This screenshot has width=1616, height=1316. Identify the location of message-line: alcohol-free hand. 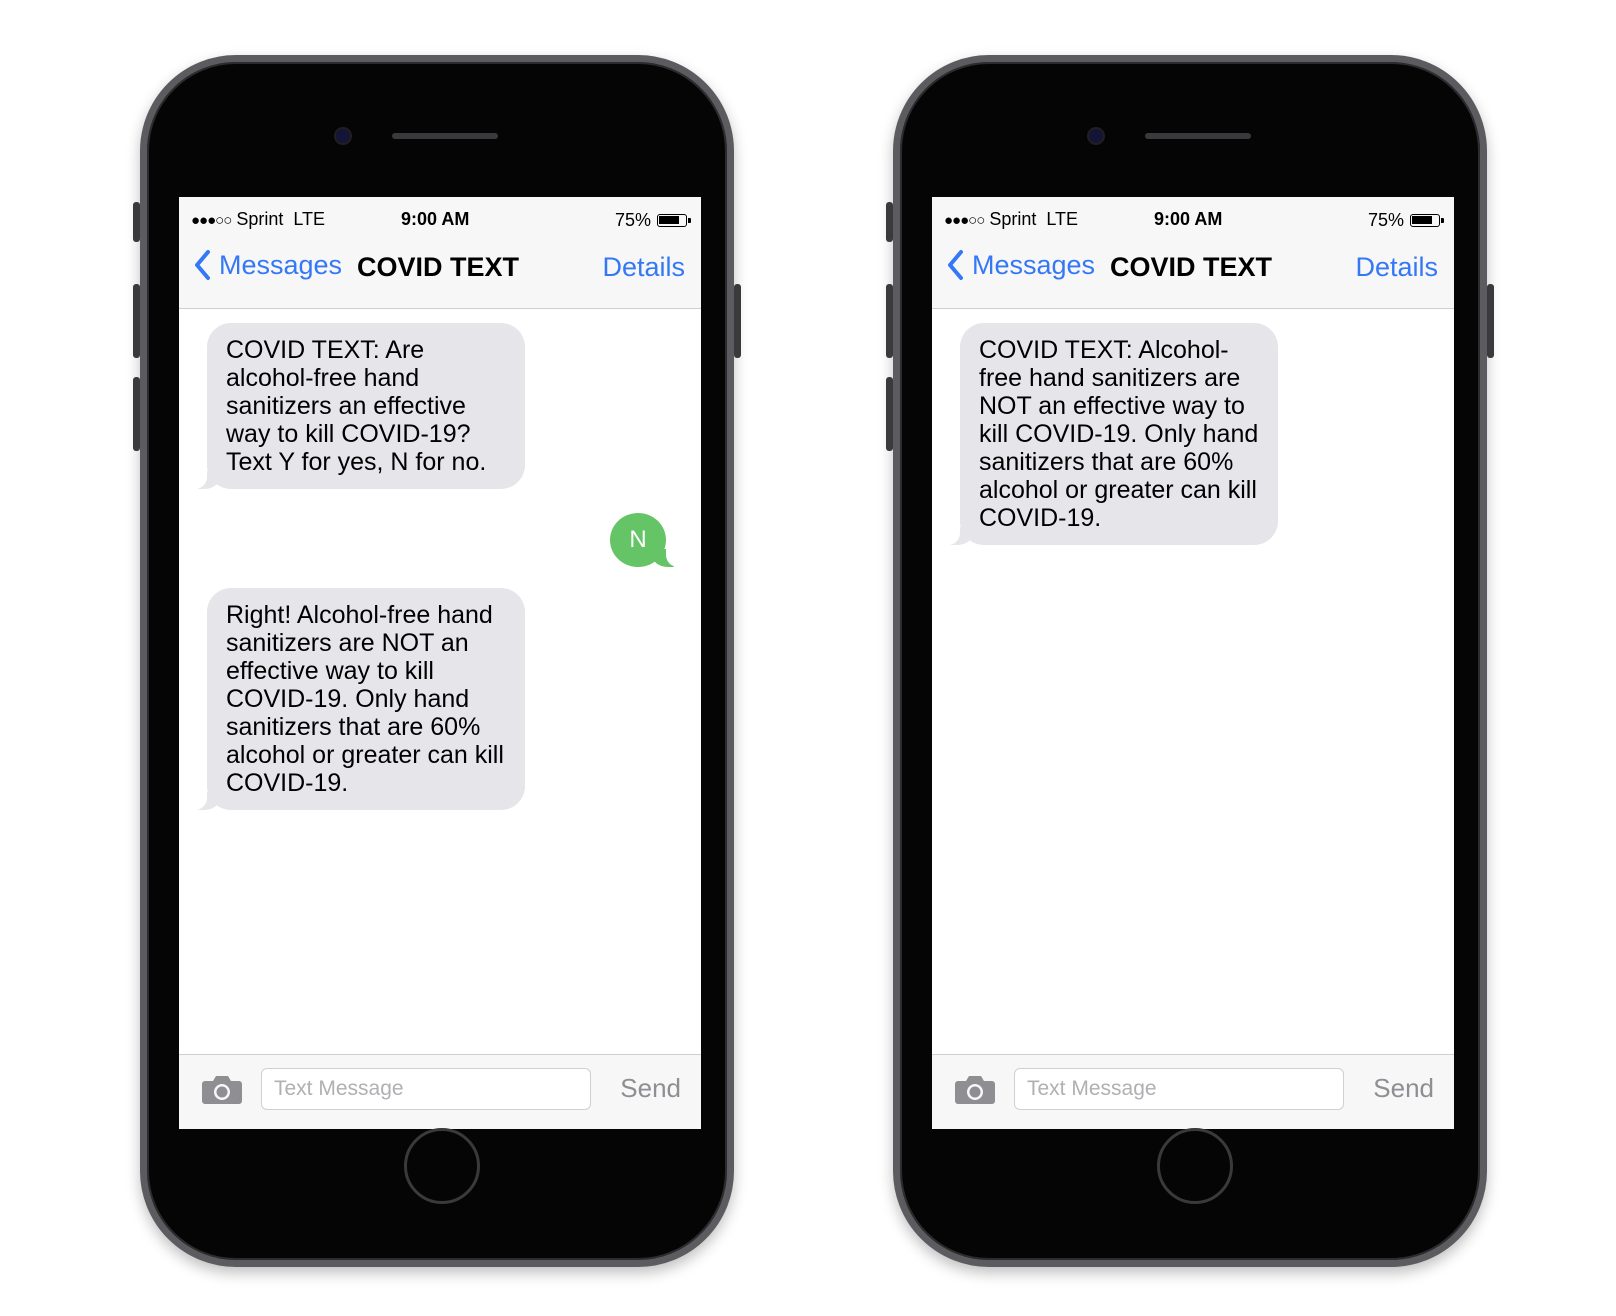
(323, 378).